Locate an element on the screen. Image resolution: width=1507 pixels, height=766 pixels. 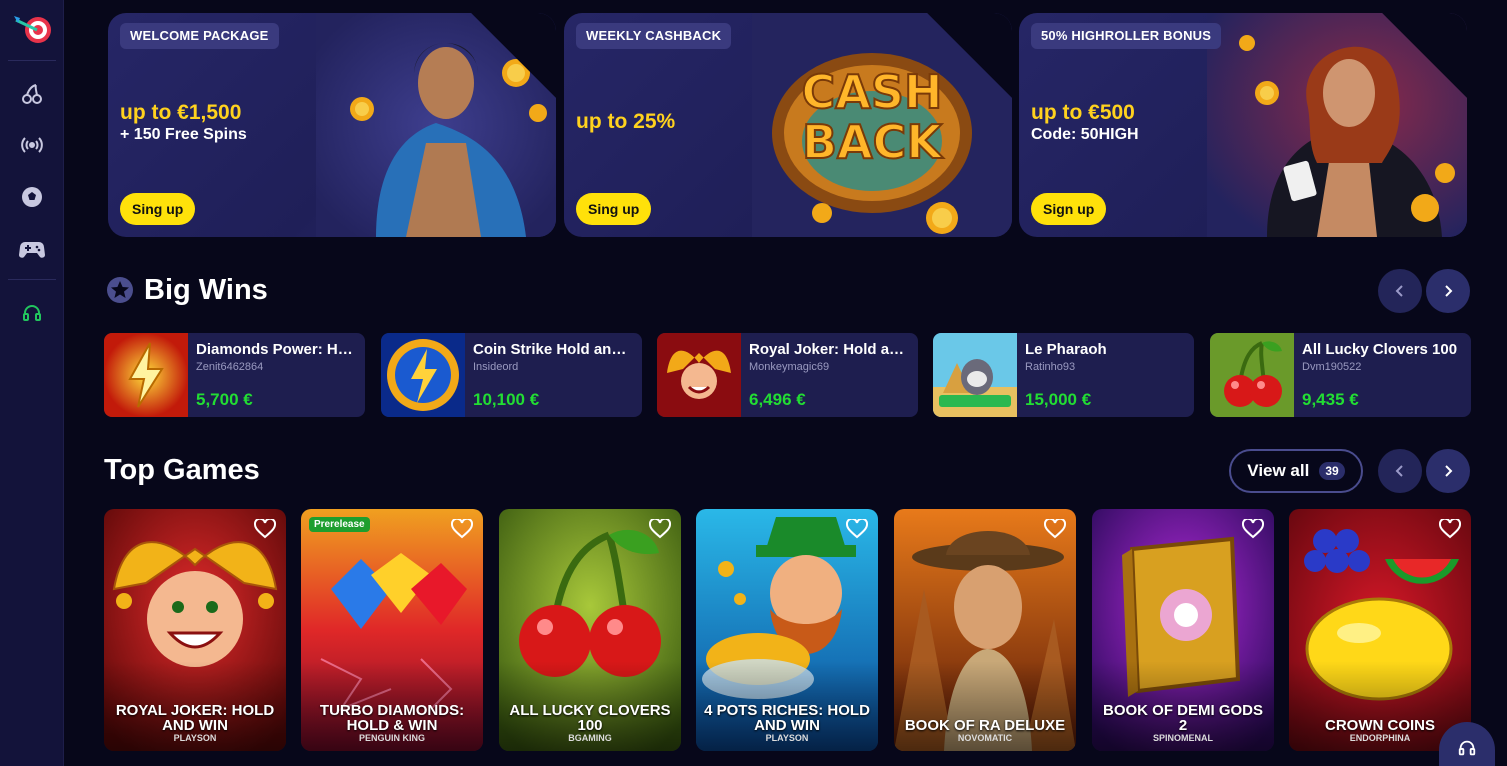
promo-badge: WELCOME PACKAGE is located at coordinates (199, 36).